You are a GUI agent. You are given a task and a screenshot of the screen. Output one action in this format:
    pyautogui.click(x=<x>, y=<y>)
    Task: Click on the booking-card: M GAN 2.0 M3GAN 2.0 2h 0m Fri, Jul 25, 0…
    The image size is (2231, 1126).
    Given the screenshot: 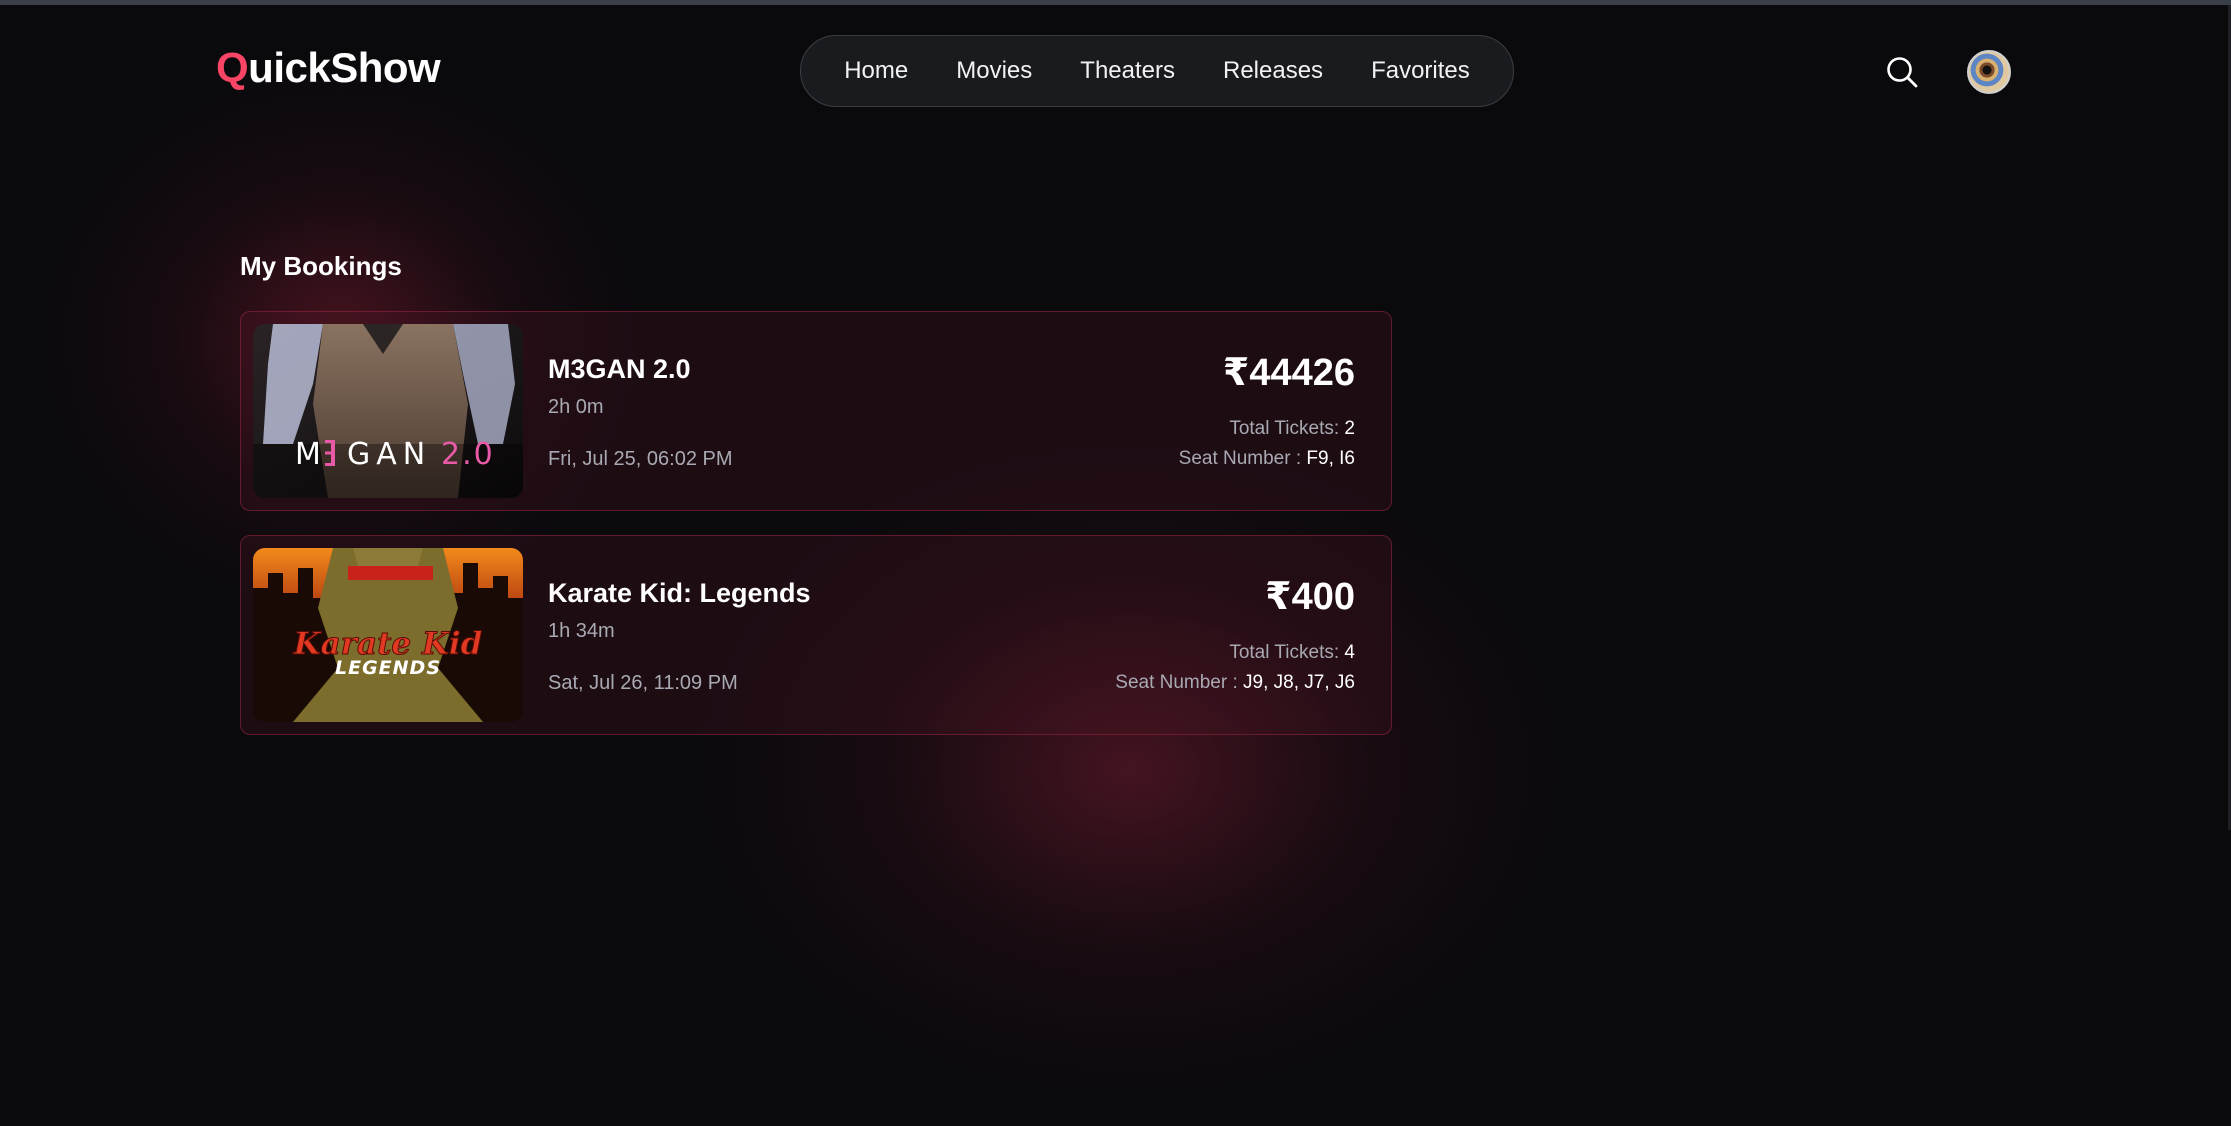 What is the action you would take?
    pyautogui.click(x=816, y=411)
    